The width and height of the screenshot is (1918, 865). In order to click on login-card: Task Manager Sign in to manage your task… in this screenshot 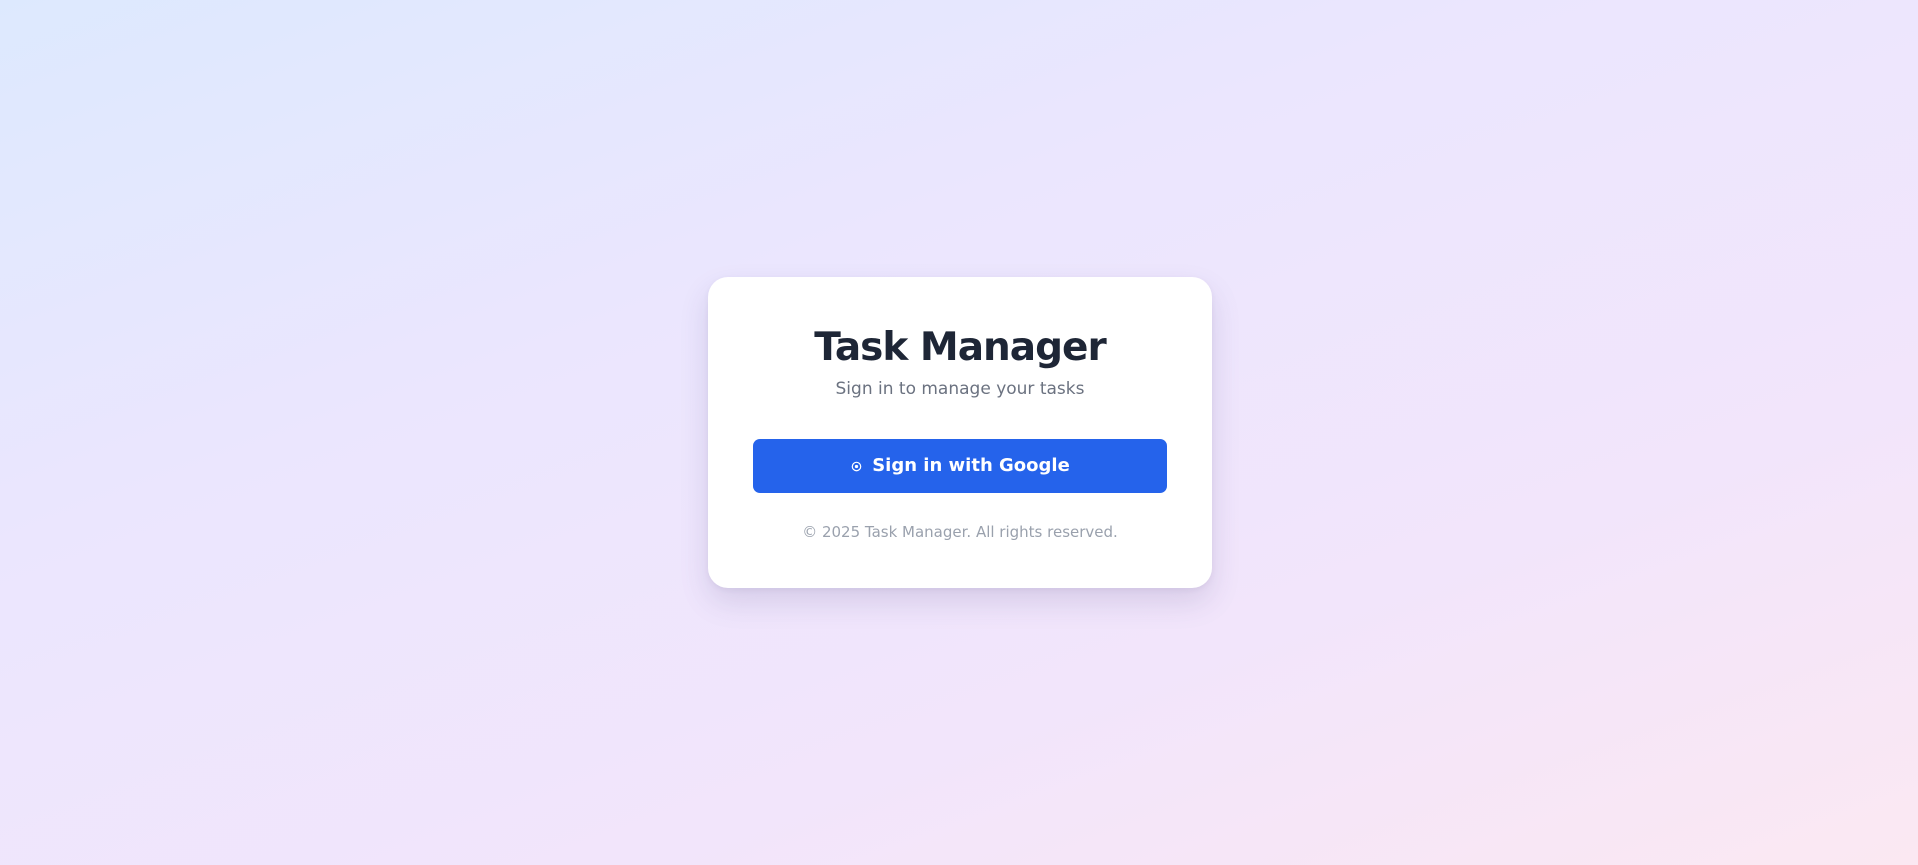, I will do `click(960, 432)`.